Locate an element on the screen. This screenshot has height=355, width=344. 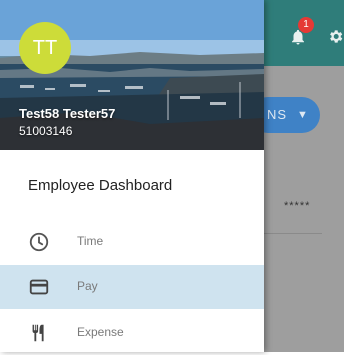
row-divider is located at coordinates (293, 233).